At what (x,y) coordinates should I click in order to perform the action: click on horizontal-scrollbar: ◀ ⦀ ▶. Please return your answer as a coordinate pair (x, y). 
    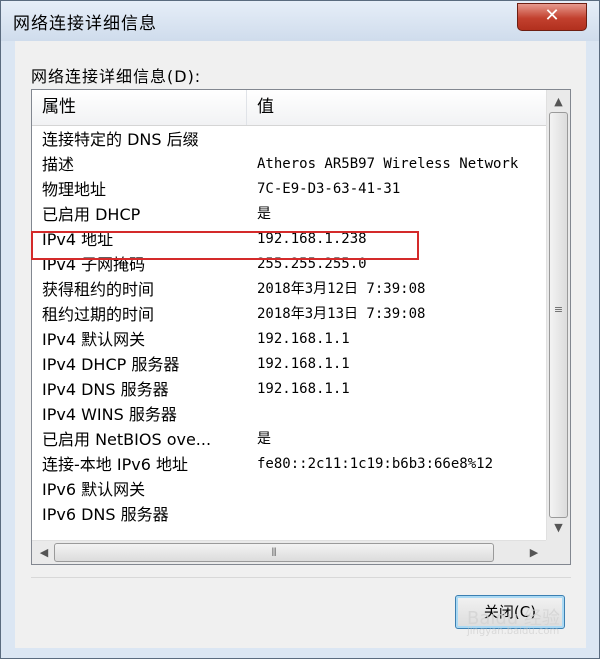
    Looking at the image, I should click on (289, 552).